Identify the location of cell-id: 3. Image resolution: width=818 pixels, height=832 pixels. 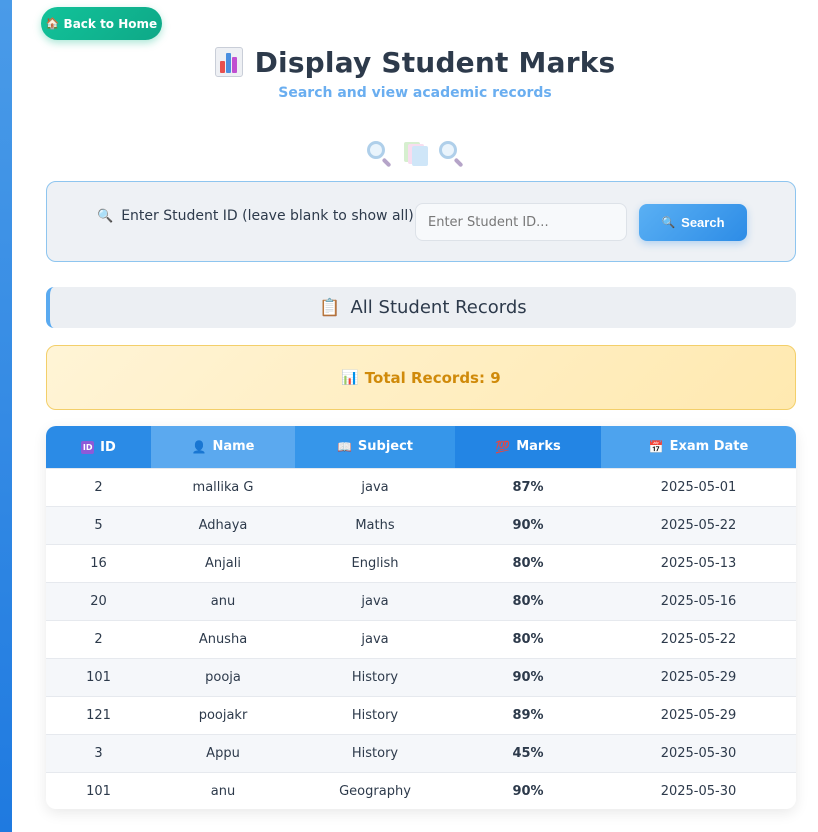
(98, 752).